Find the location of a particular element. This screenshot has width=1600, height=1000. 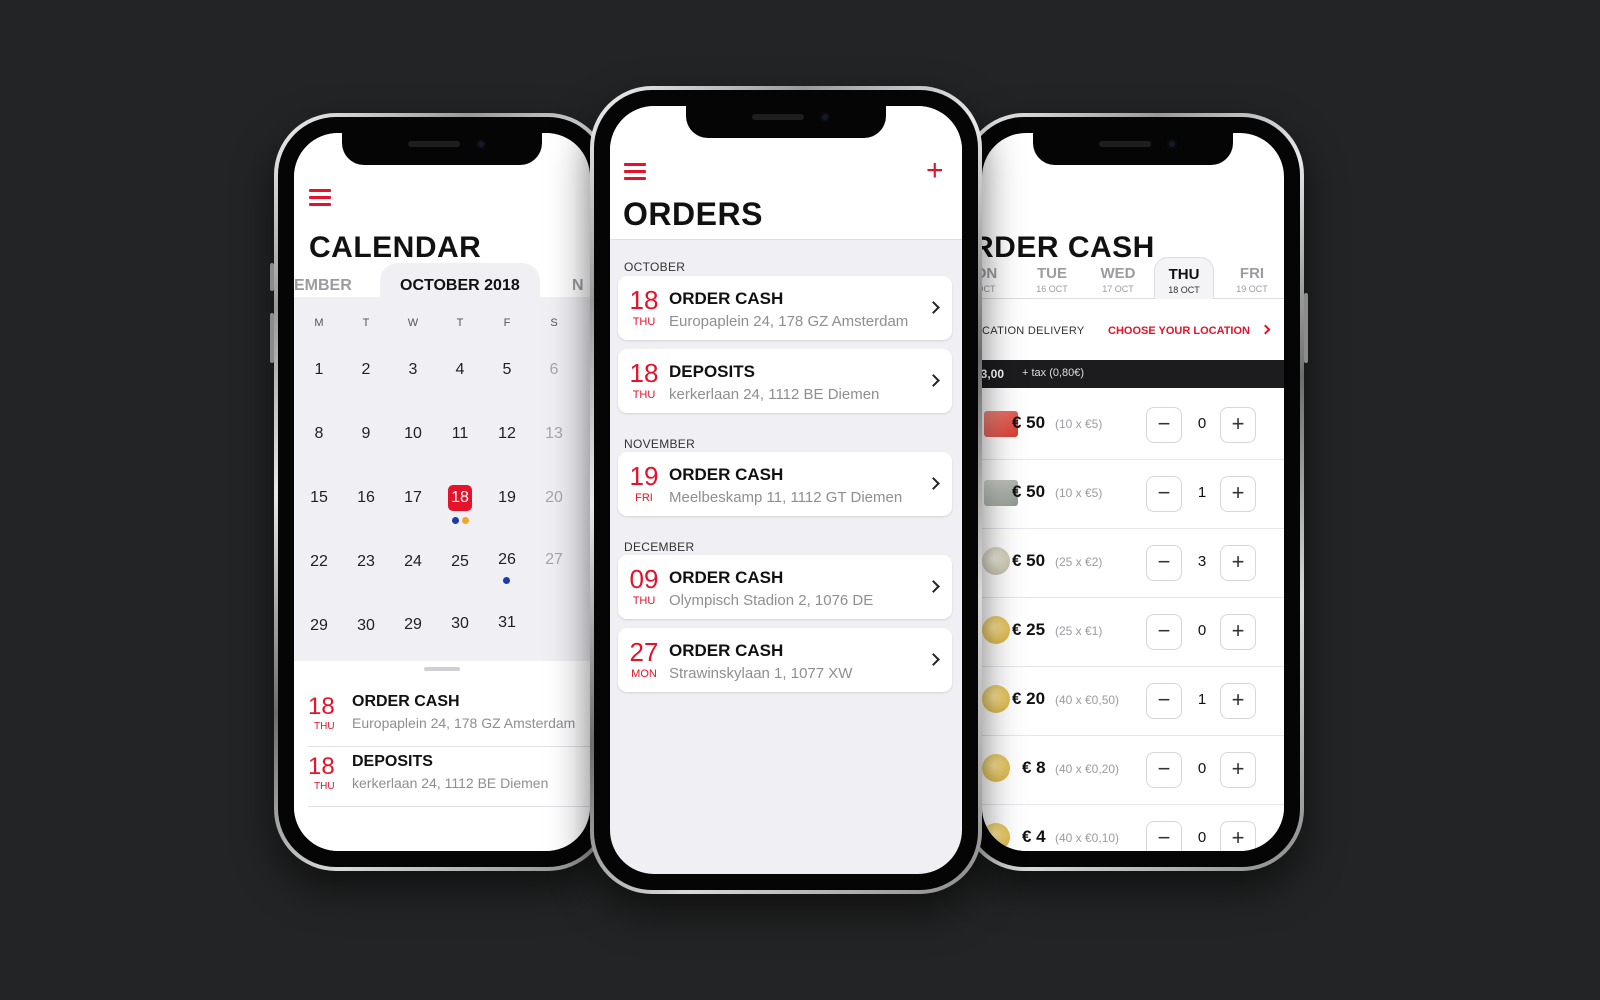

denomination-amount: € 4 is located at coordinates (1034, 836).